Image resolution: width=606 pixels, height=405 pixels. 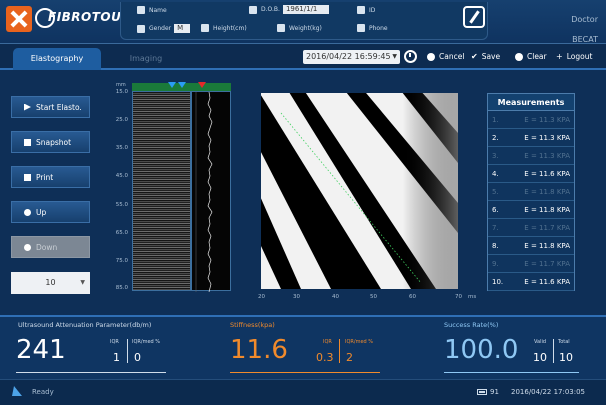 What do you see at coordinates (566, 357) in the screenshot?
I see `total-value: 10` at bounding box center [566, 357].